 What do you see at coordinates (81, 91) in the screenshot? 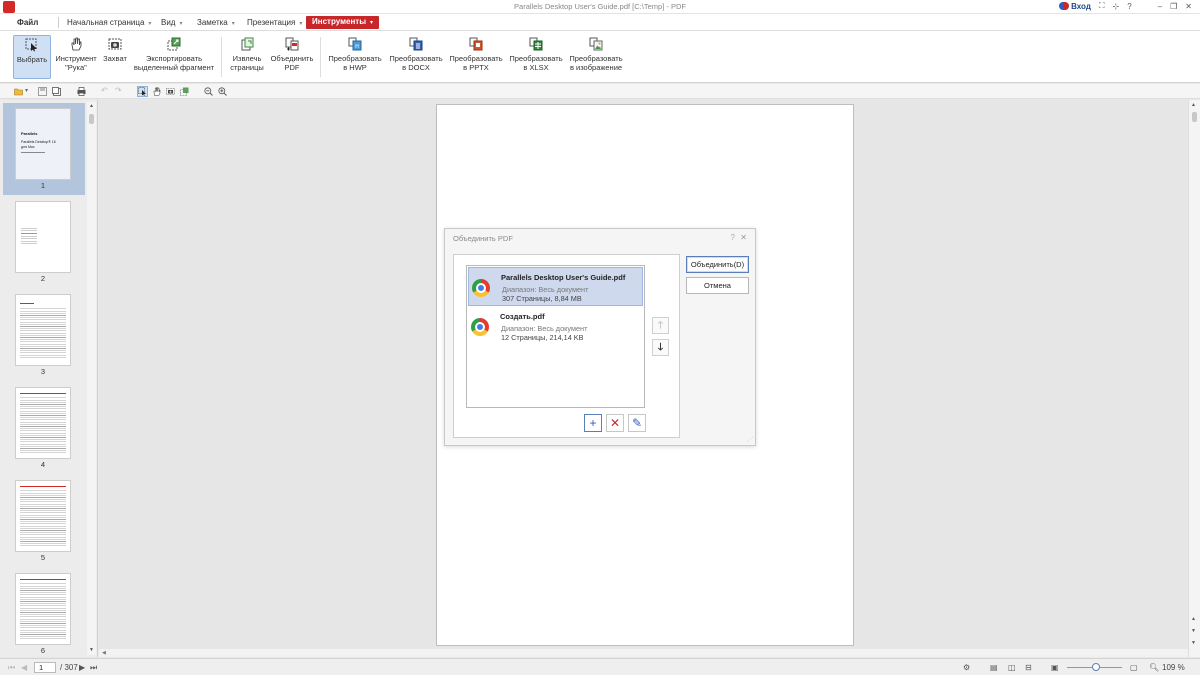
I see `print-icon` at bounding box center [81, 91].